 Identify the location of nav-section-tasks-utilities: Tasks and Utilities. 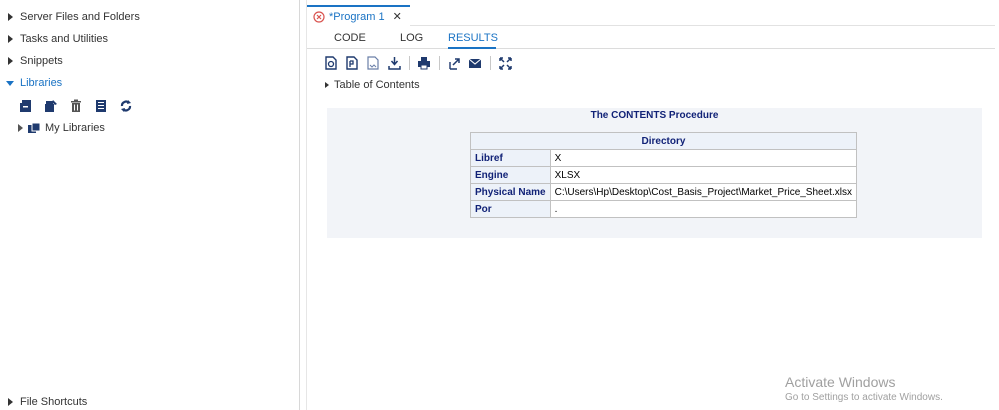
(150, 39).